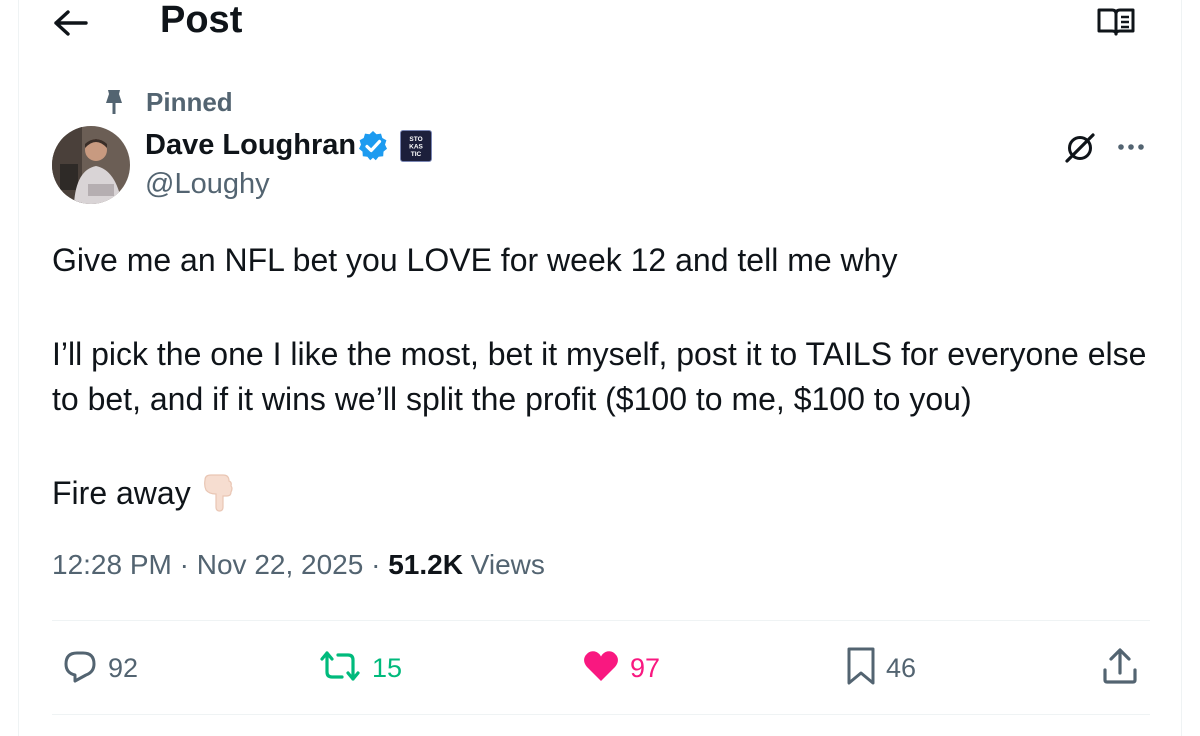 The width and height of the screenshot is (1200, 736). I want to click on bookmark-button: 46, so click(881, 668).